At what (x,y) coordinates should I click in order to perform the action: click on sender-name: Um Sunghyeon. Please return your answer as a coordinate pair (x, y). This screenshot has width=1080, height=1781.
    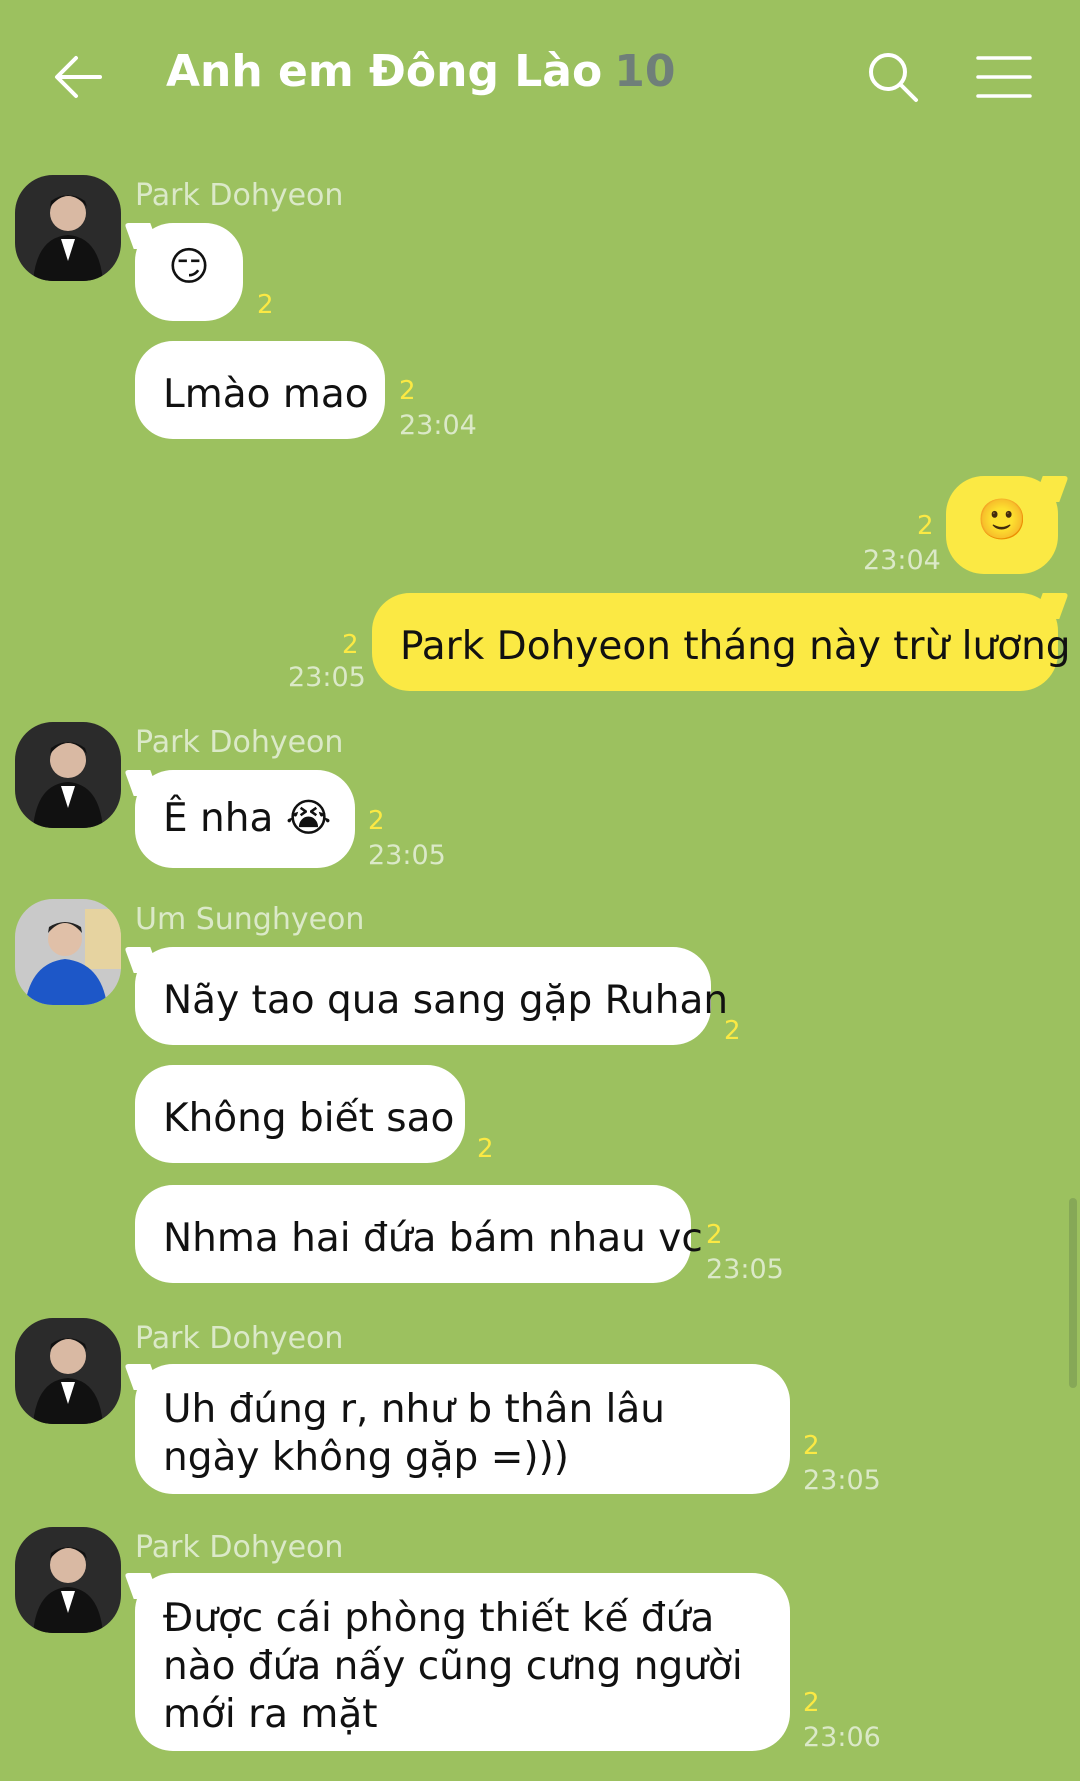
    Looking at the image, I should click on (250, 919).